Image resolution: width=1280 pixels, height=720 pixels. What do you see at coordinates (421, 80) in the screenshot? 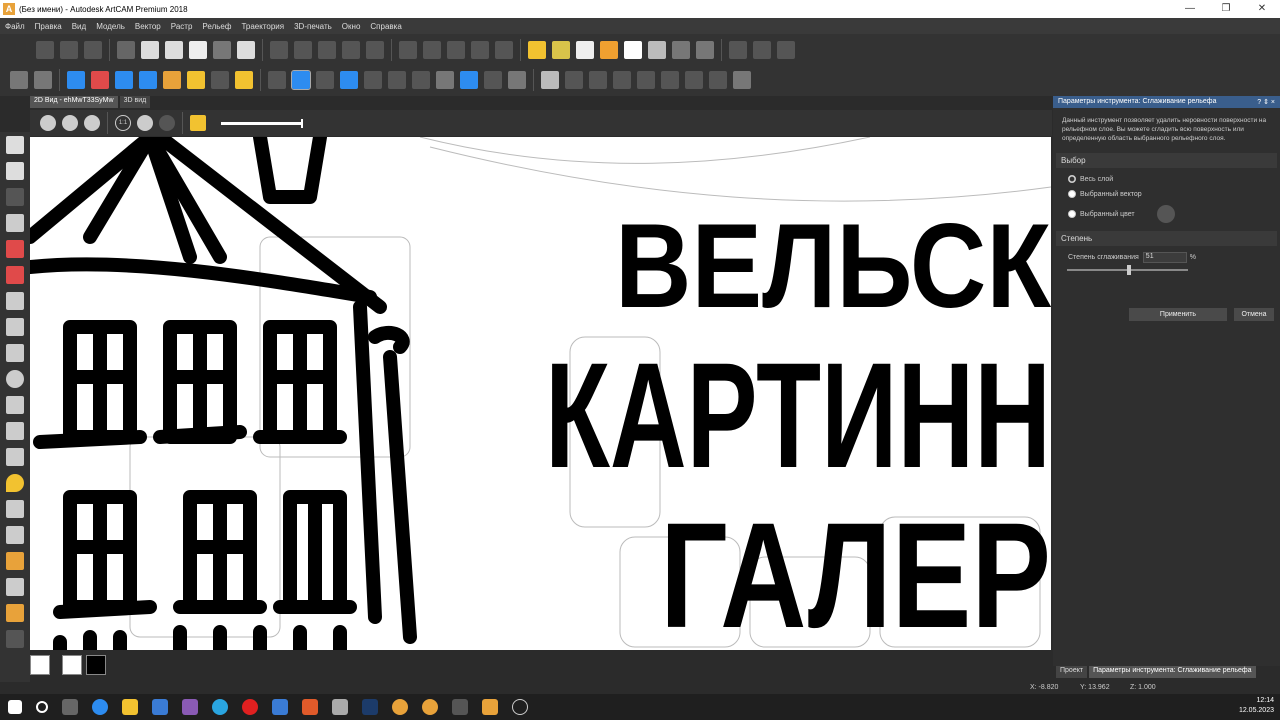
I see `relief-tool-6-icon` at bounding box center [421, 80].